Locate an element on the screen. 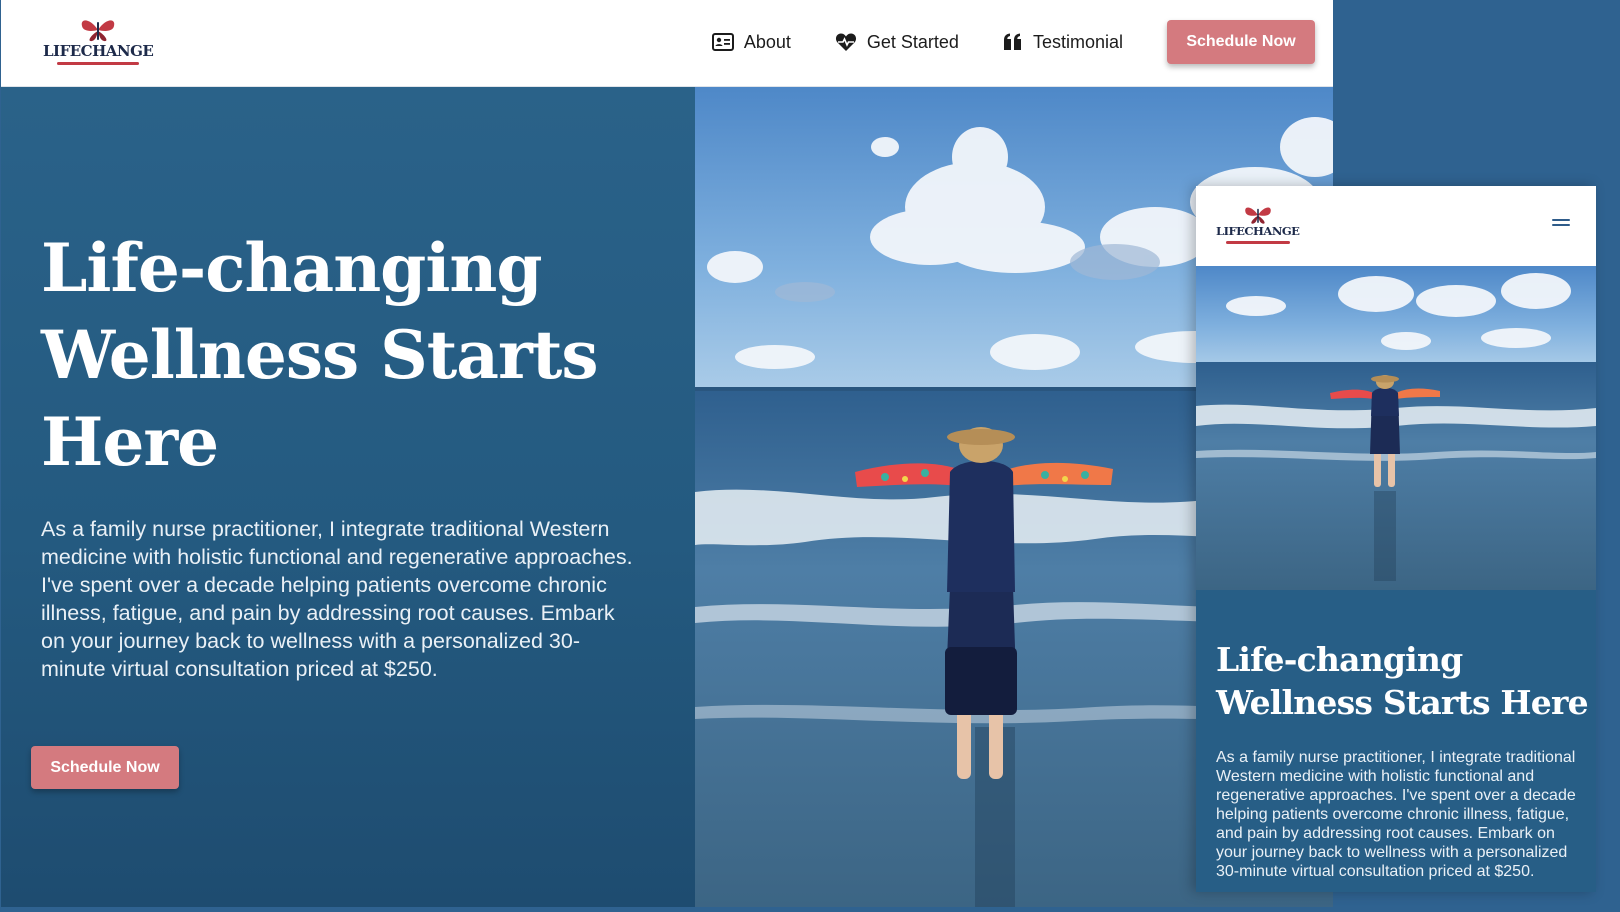 Image resolution: width=1620 pixels, height=912 pixels. hamburger-menu-icon is located at coordinates (1561, 223).